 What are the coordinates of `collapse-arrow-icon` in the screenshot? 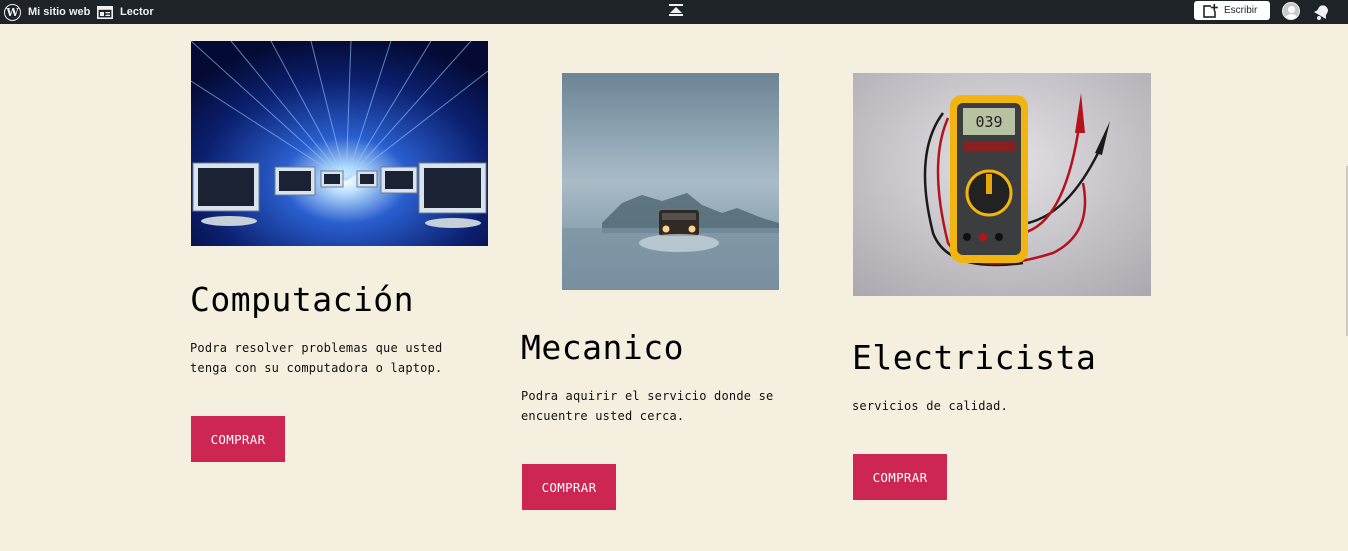 It's located at (676, 10).